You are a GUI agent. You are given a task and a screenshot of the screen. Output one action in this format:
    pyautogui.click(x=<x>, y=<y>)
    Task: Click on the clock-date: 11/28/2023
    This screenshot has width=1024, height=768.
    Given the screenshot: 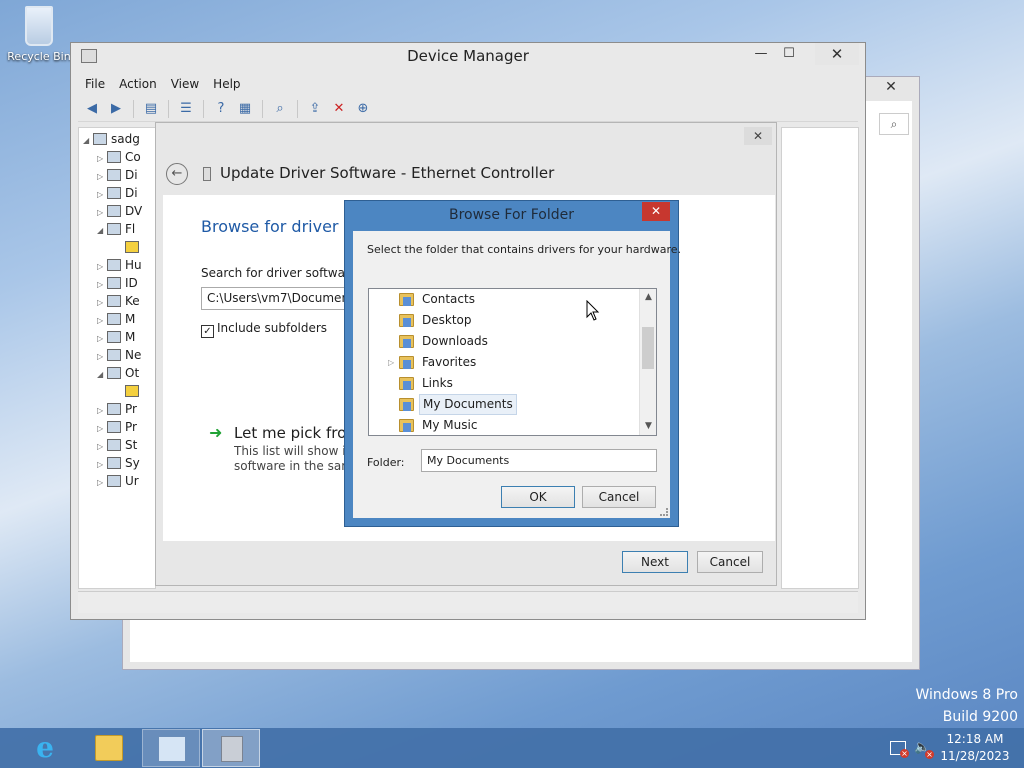 What is the action you would take?
    pyautogui.click(x=975, y=756)
    